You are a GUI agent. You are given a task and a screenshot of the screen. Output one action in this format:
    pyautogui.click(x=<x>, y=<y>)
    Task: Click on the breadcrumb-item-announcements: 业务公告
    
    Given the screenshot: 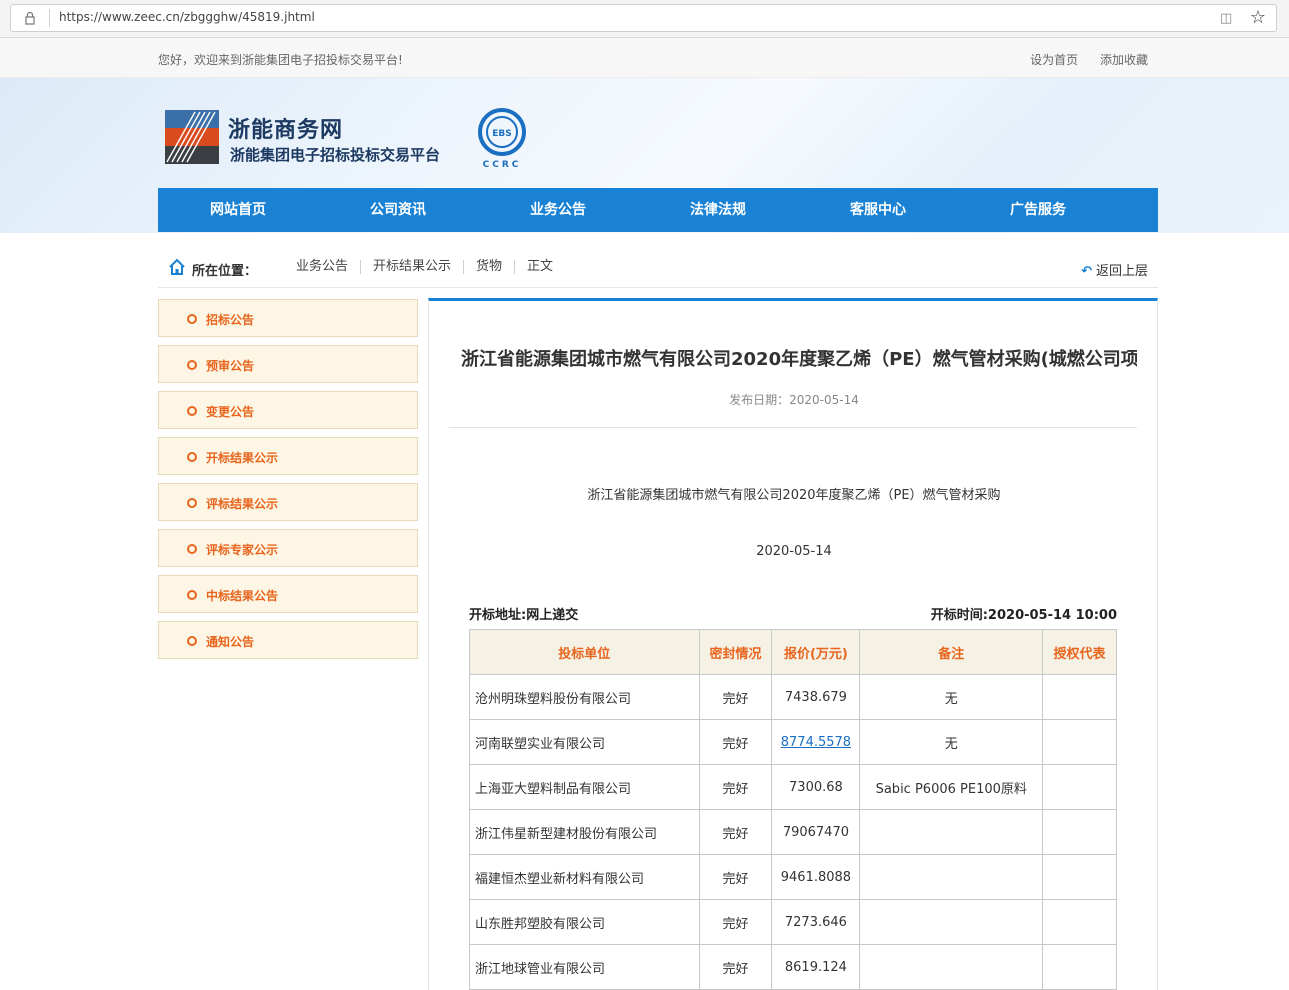 What is the action you would take?
    pyautogui.click(x=322, y=267)
    